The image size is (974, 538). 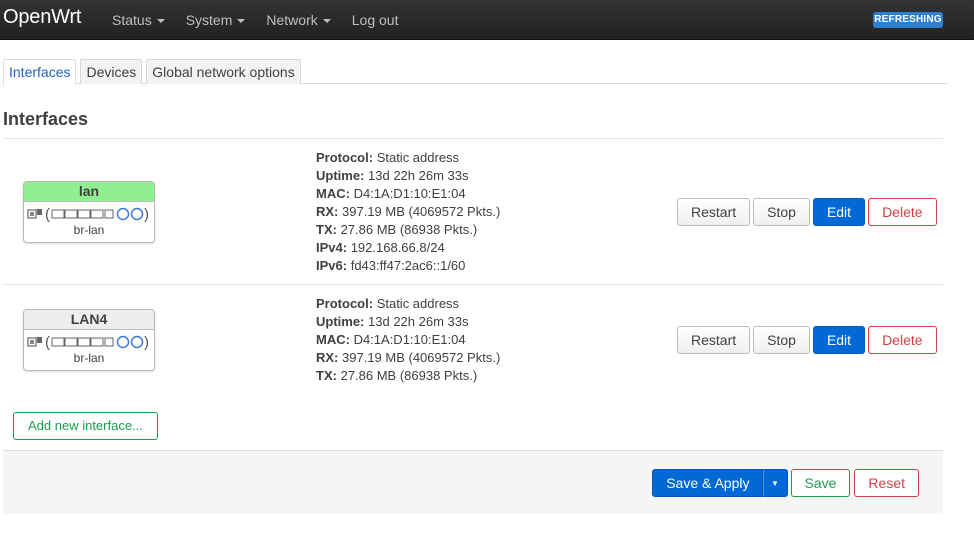 I want to click on menu-network: Network, so click(x=298, y=20).